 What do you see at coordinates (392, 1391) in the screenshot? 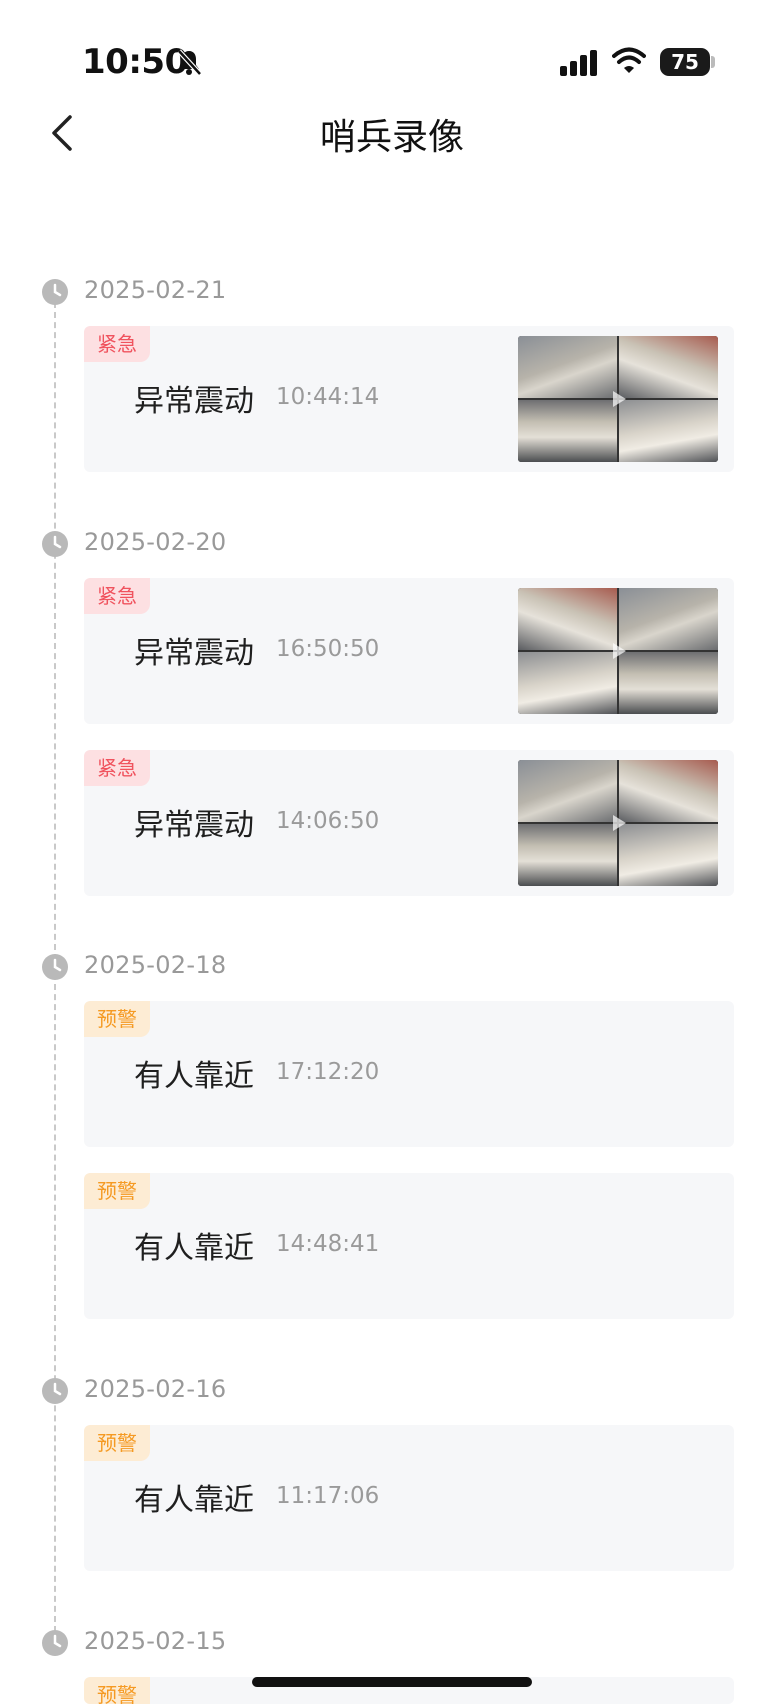
I see `date-header: 2025-02-16` at bounding box center [392, 1391].